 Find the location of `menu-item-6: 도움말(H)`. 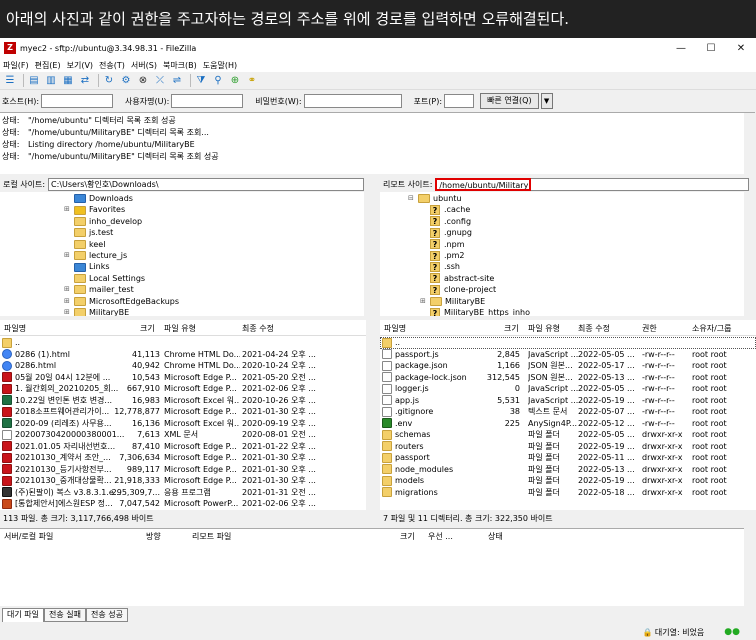

menu-item-6: 도움말(H) is located at coordinates (220, 65).